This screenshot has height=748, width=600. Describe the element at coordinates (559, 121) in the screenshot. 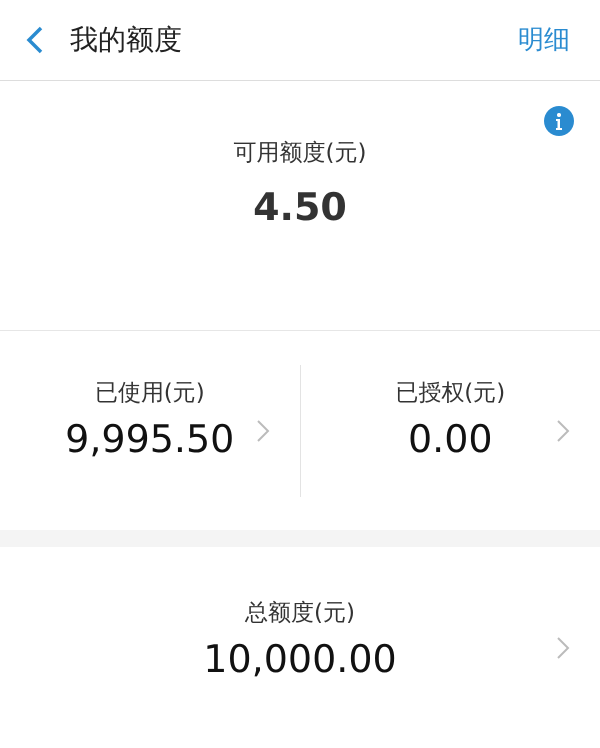

I see `info-icon` at that location.